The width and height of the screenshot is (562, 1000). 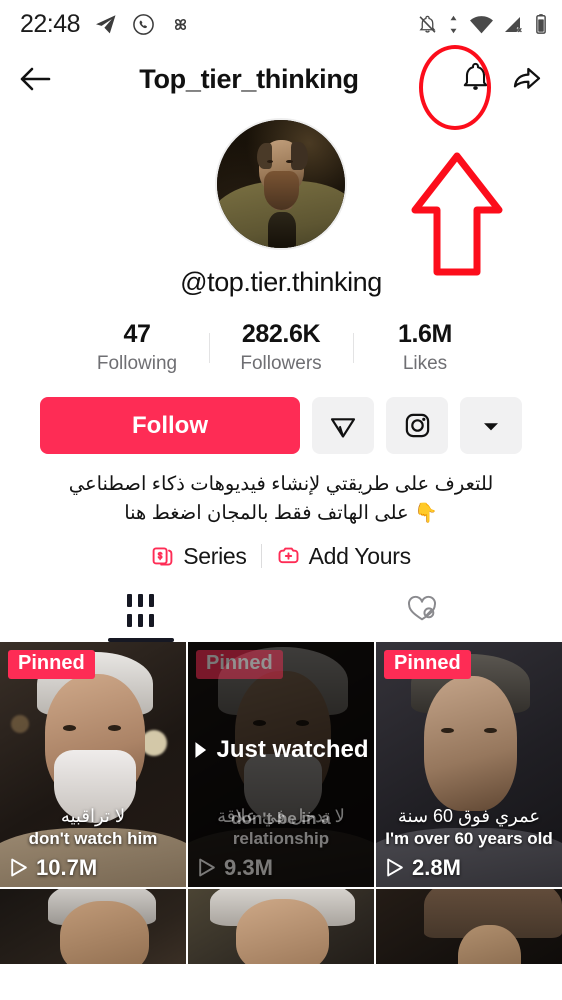 I want to click on status-bar-left: 22:48, so click(x=106, y=24).